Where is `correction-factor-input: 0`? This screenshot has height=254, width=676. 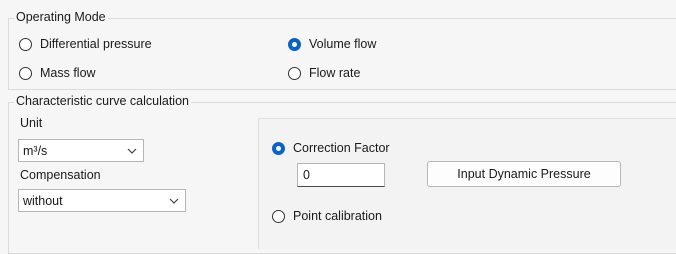
correction-factor-input: 0 is located at coordinates (341, 175).